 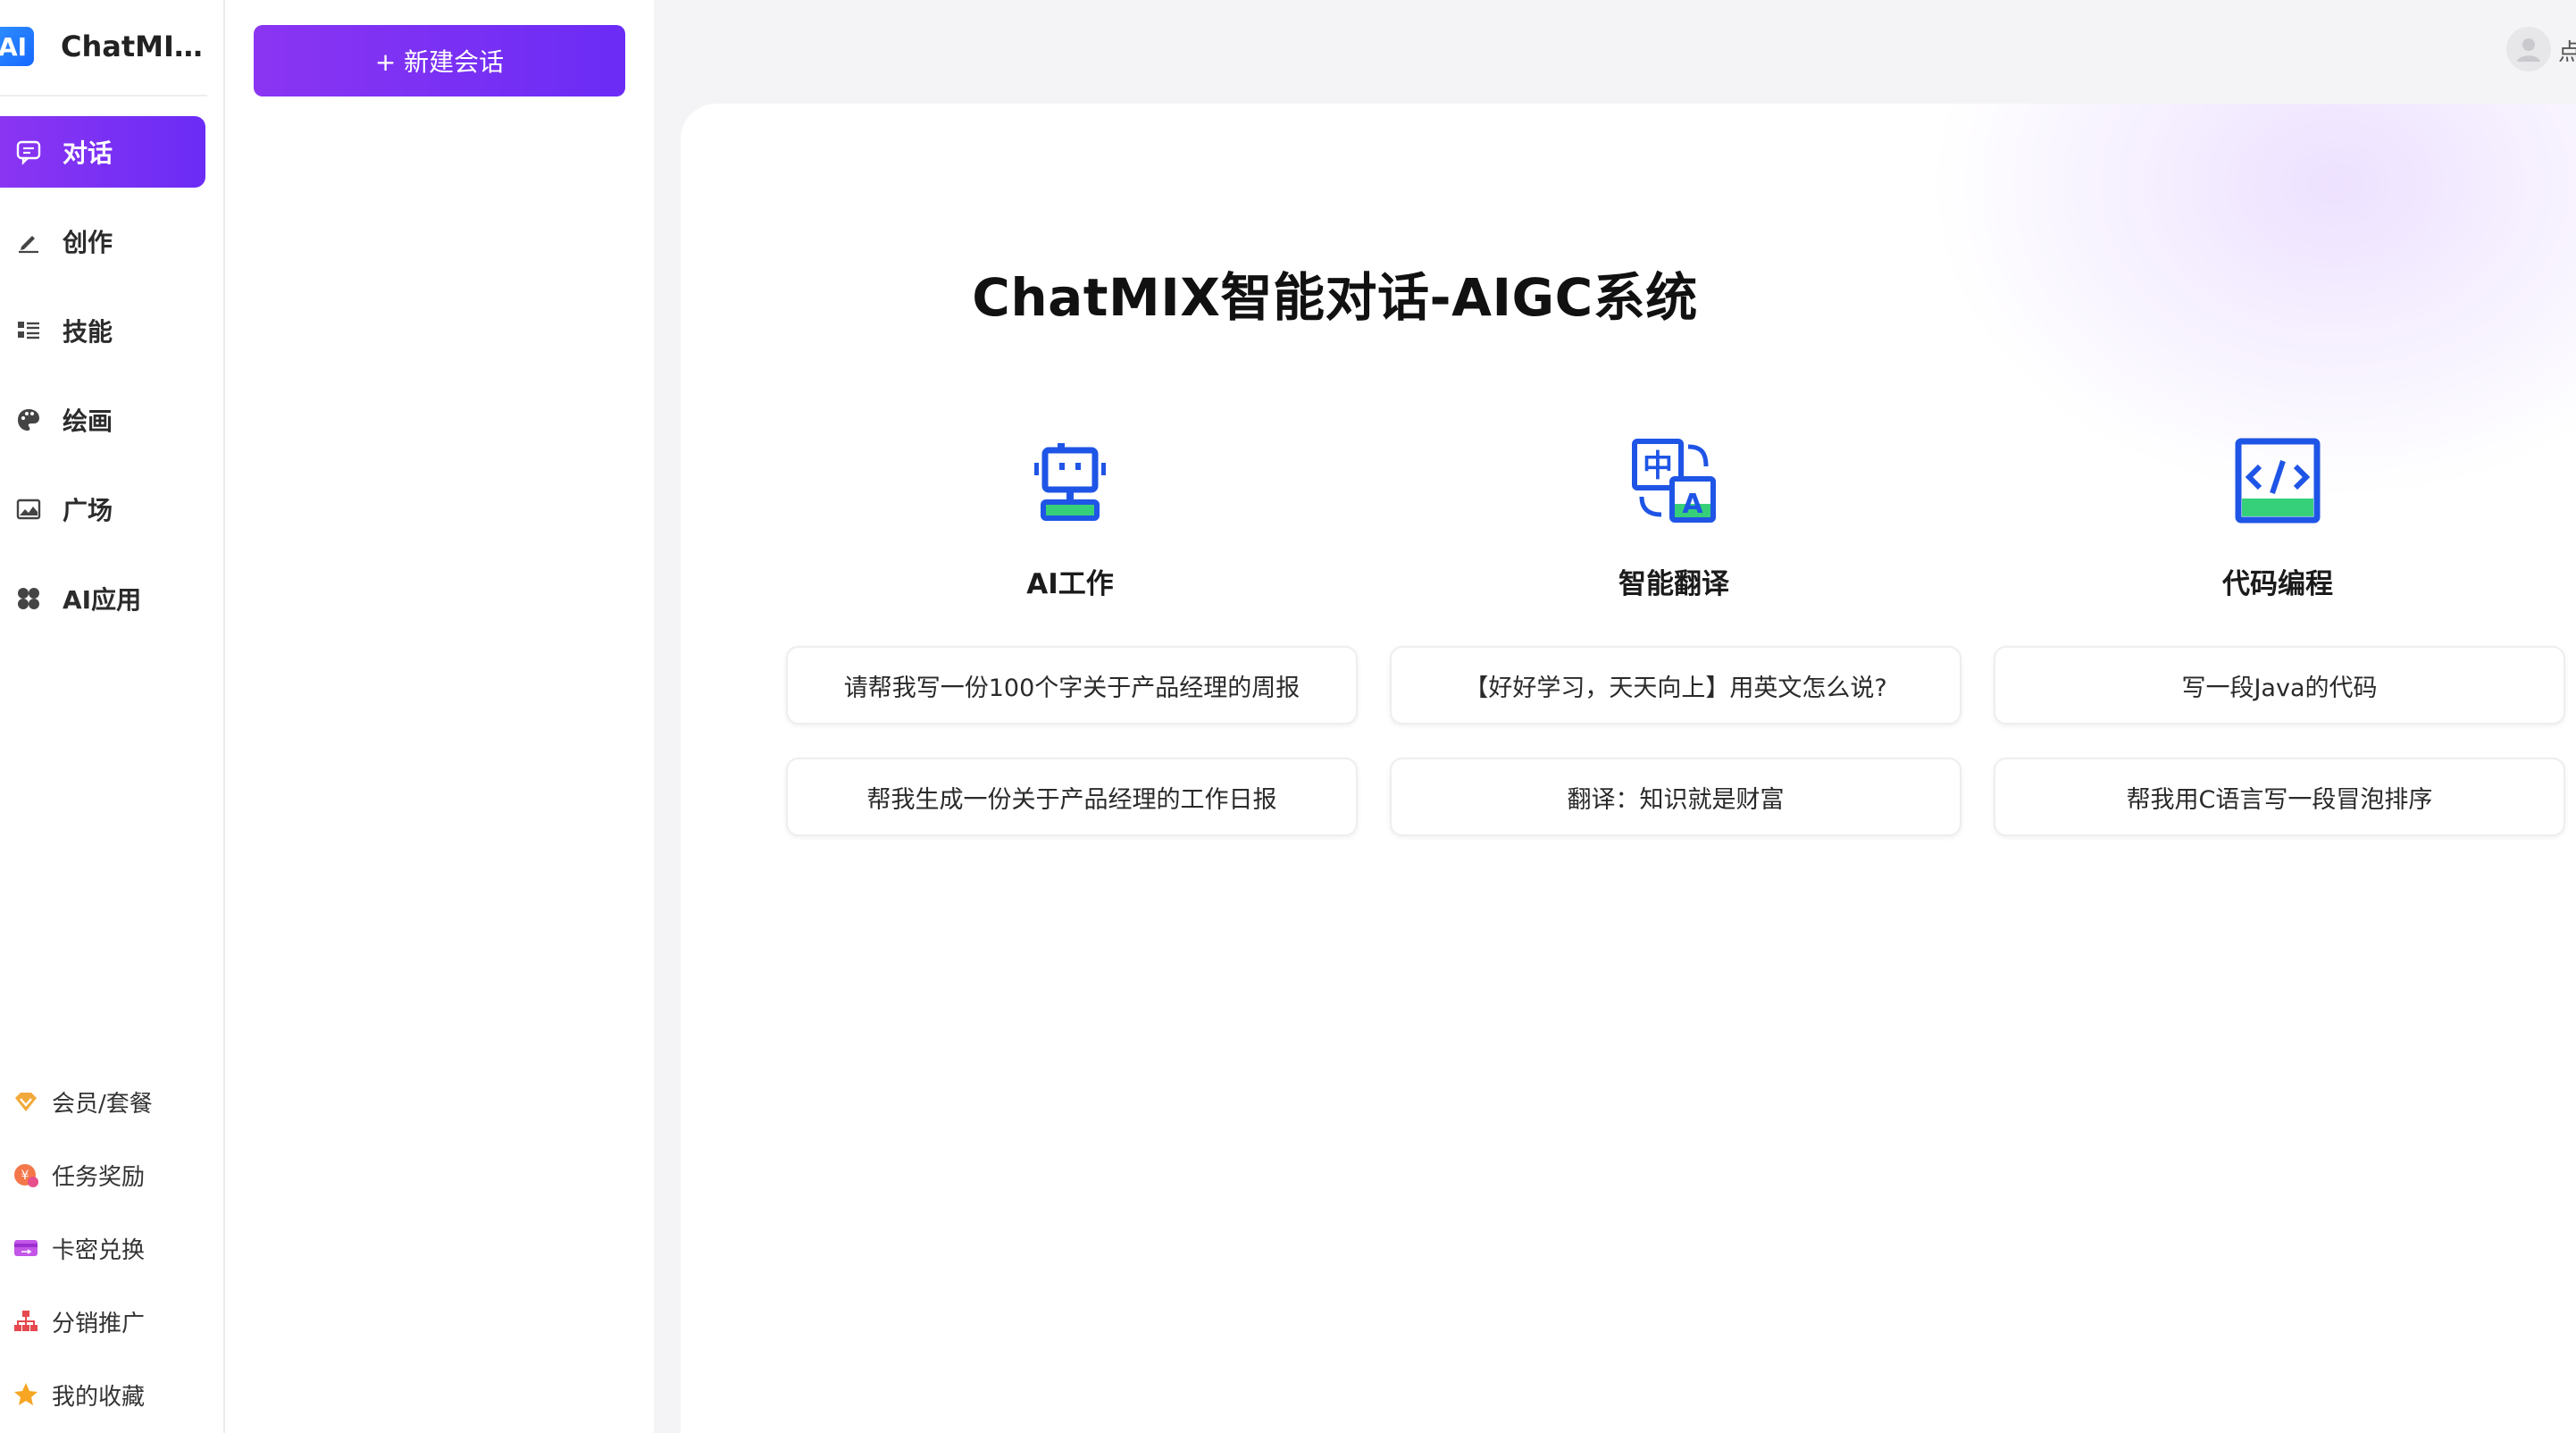 What do you see at coordinates (99, 1177) in the screenshot?
I see `nav-bottom-label: 任务奖励` at bounding box center [99, 1177].